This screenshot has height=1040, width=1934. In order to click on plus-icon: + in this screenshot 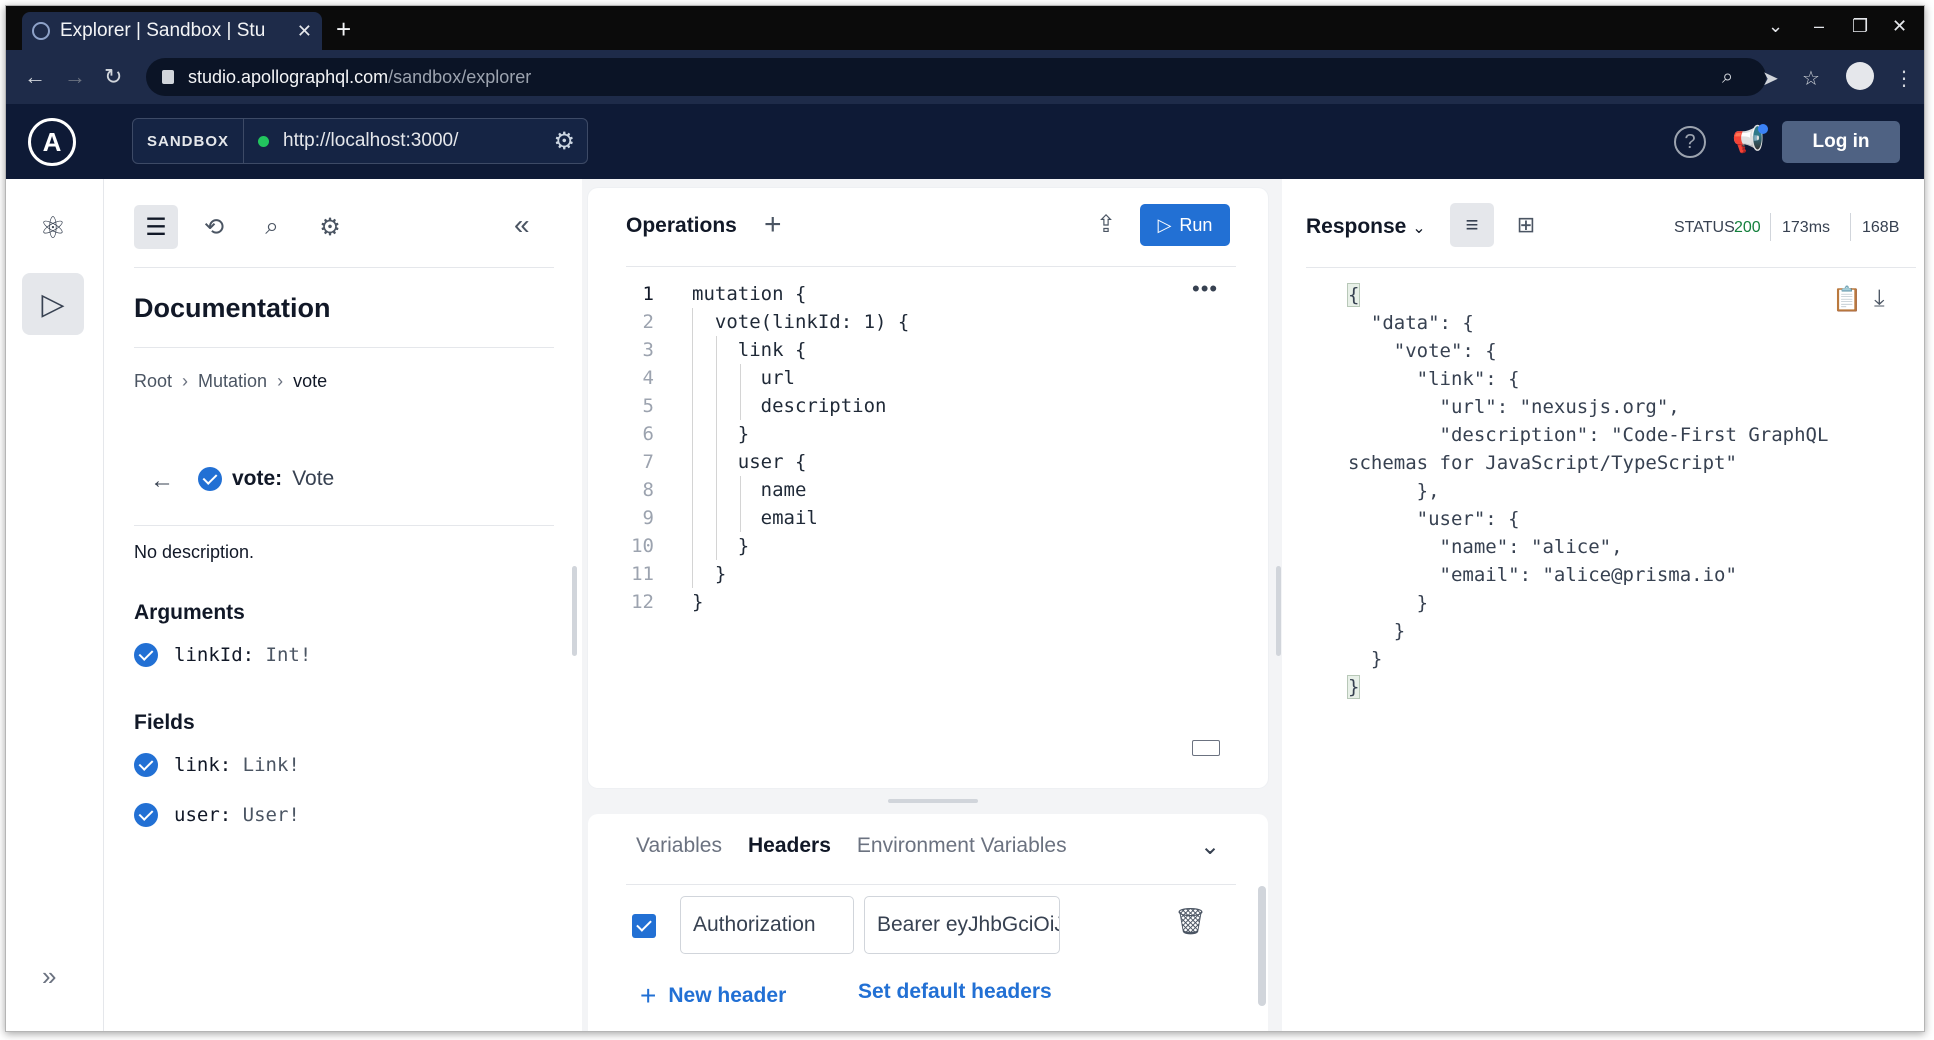, I will do `click(648, 995)`.